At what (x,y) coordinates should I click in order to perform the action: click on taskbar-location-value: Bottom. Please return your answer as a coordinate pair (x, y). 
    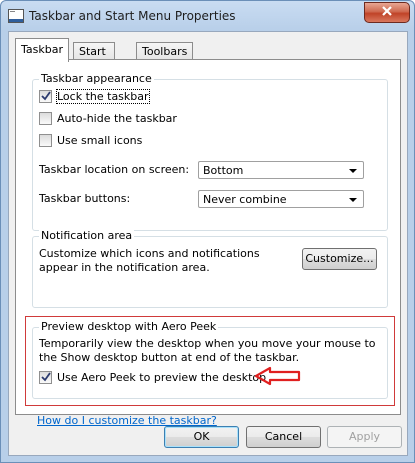
    Looking at the image, I should click on (223, 170).